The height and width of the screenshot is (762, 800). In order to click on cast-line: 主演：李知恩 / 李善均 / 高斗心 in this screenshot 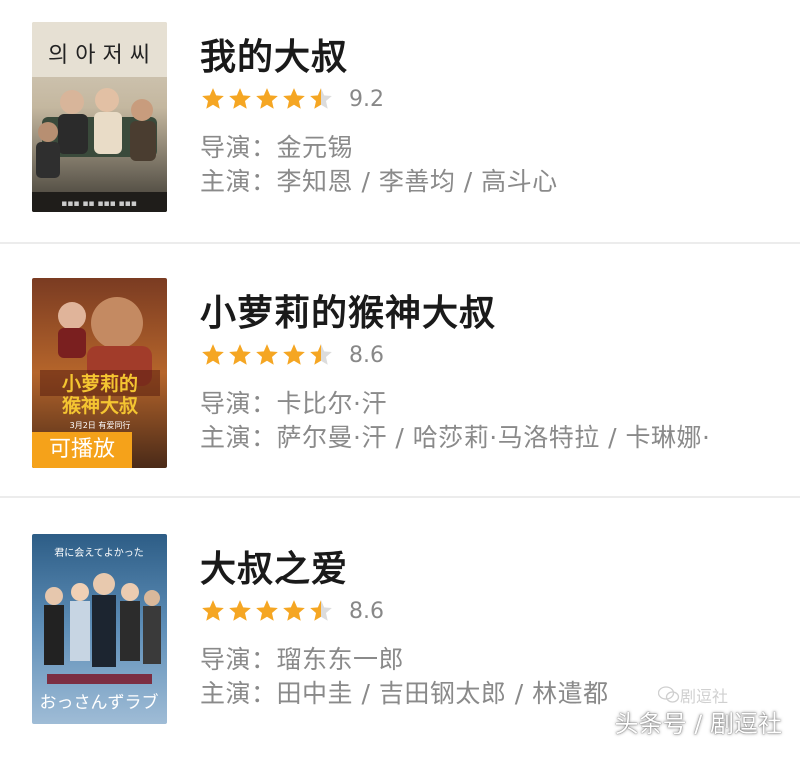, I will do `click(379, 180)`.